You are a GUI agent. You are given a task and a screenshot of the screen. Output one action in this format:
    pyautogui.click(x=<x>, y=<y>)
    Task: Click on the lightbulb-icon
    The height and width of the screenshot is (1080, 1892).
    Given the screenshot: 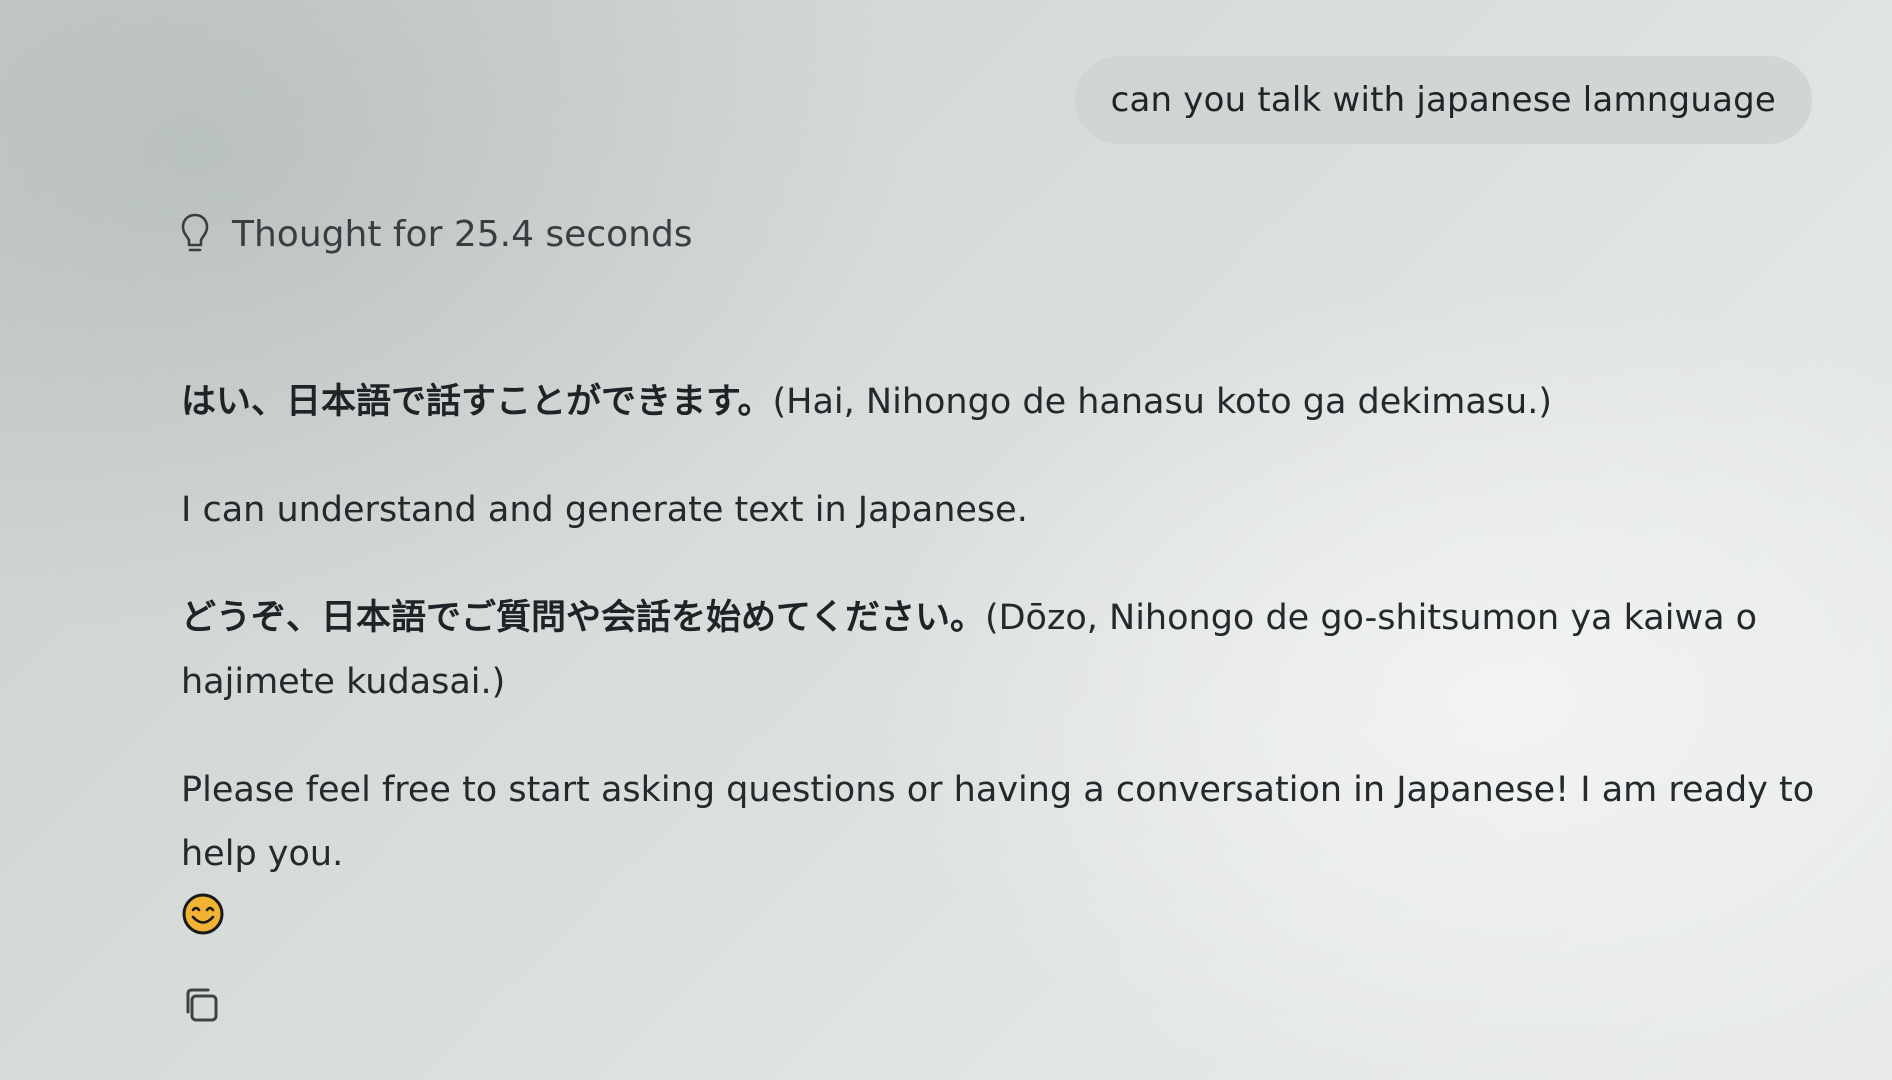 What is the action you would take?
    pyautogui.click(x=195, y=234)
    